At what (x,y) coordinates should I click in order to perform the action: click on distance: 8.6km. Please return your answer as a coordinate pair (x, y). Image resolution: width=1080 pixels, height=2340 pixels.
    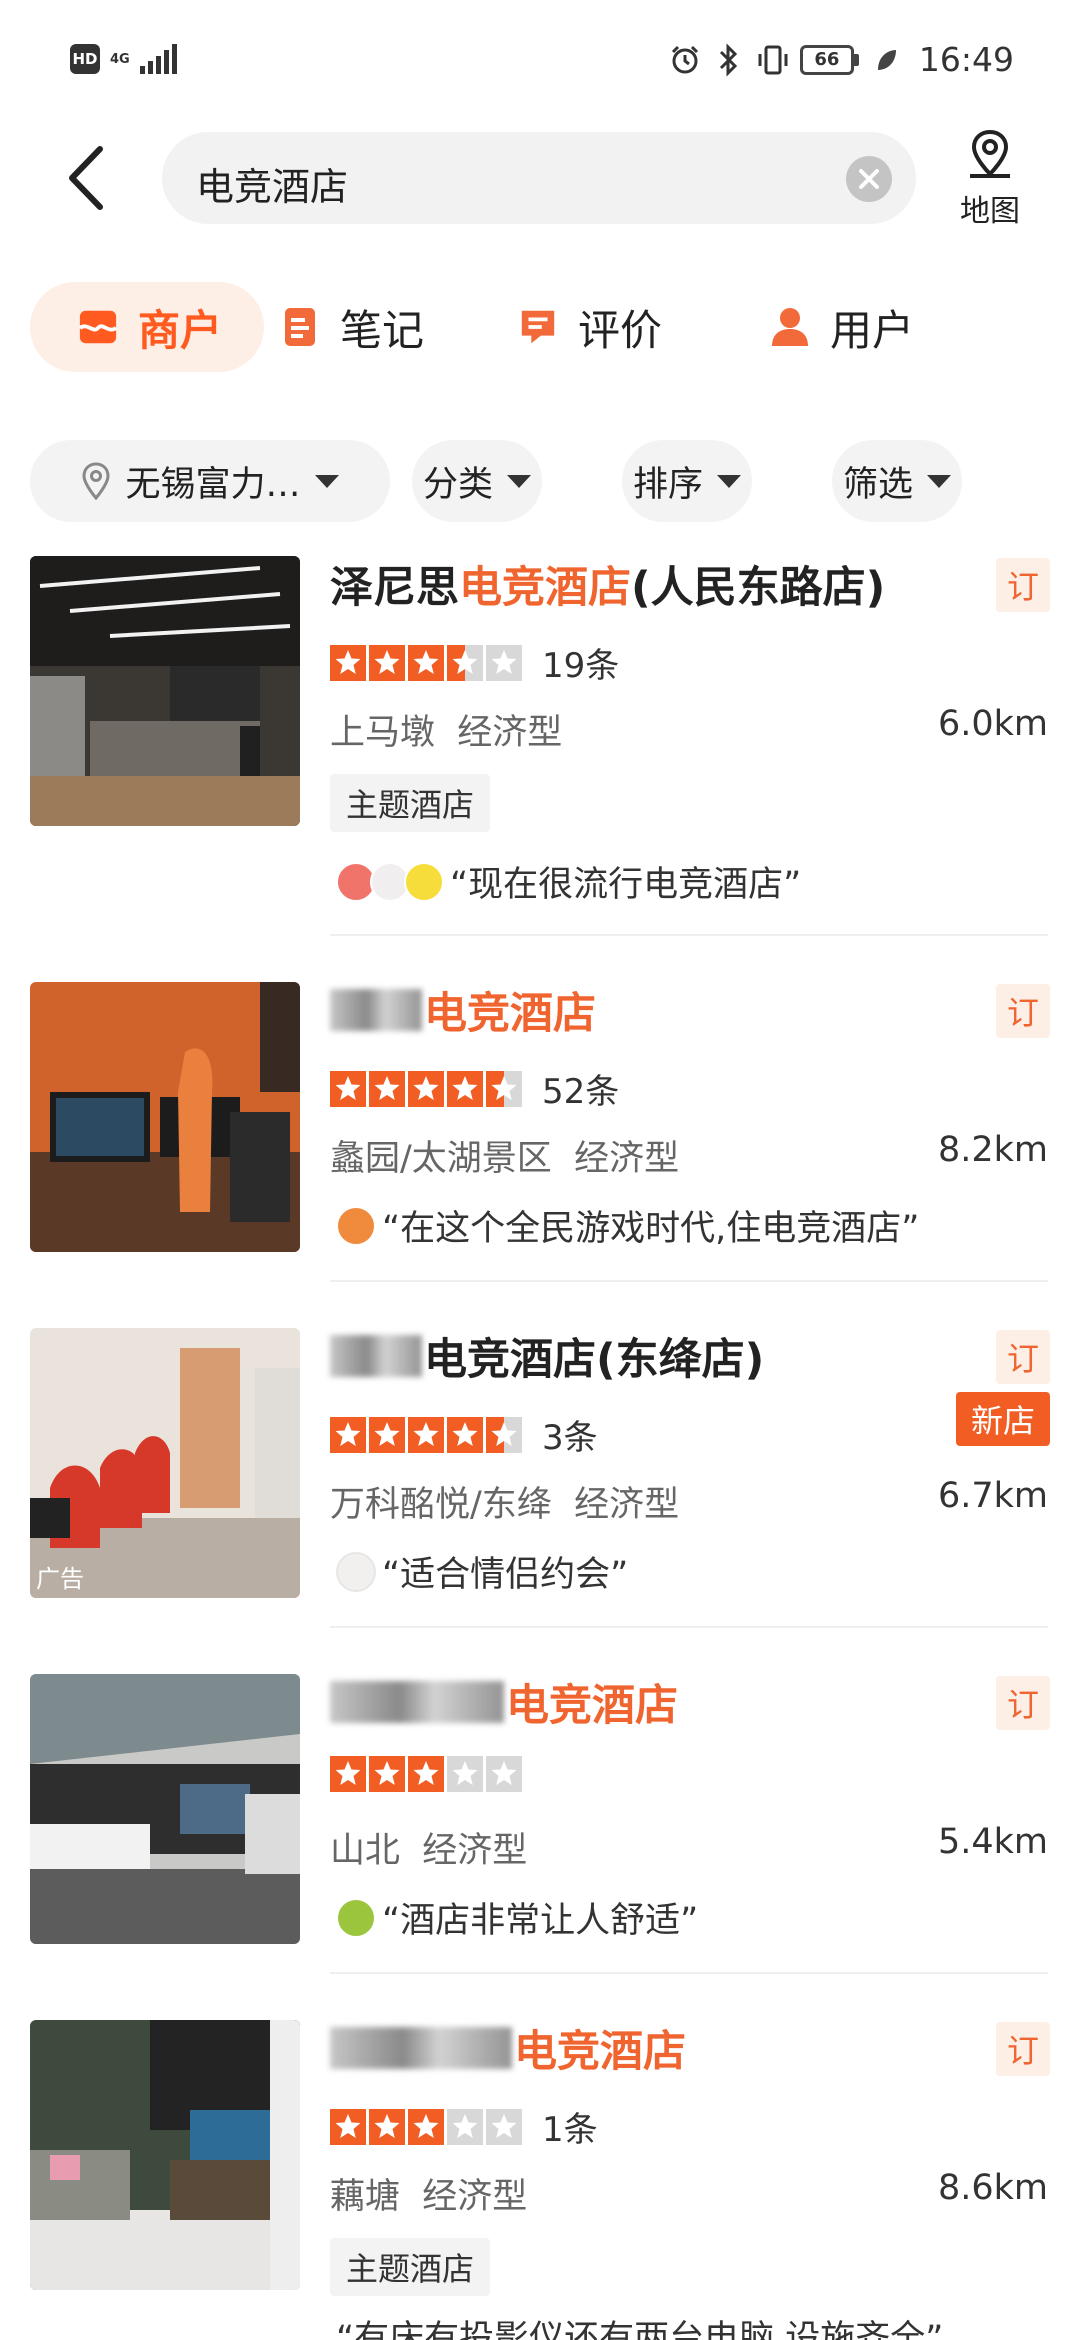
    Looking at the image, I should click on (992, 2188).